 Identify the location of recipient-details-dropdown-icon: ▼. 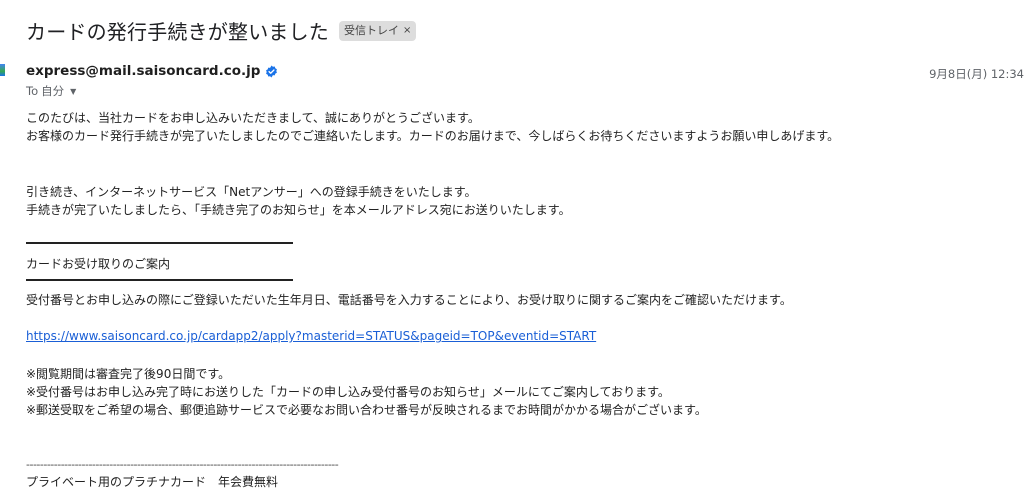
(73, 91).